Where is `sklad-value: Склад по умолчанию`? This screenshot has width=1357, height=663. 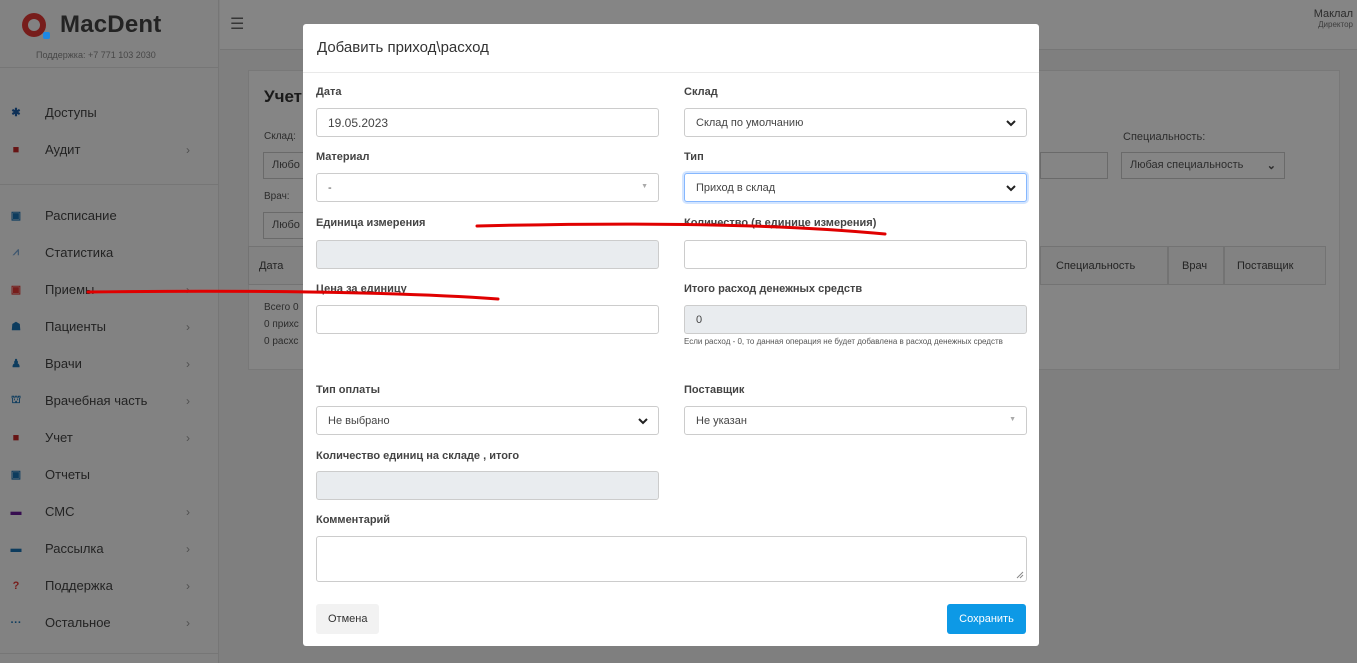 sklad-value: Склад по умолчанию is located at coordinates (750, 122).